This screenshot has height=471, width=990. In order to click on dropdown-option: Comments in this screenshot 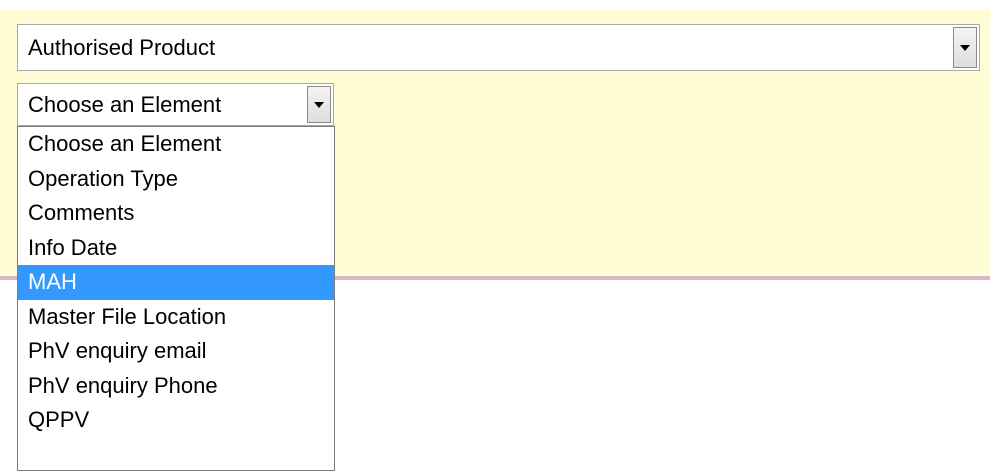, I will do `click(176, 213)`.